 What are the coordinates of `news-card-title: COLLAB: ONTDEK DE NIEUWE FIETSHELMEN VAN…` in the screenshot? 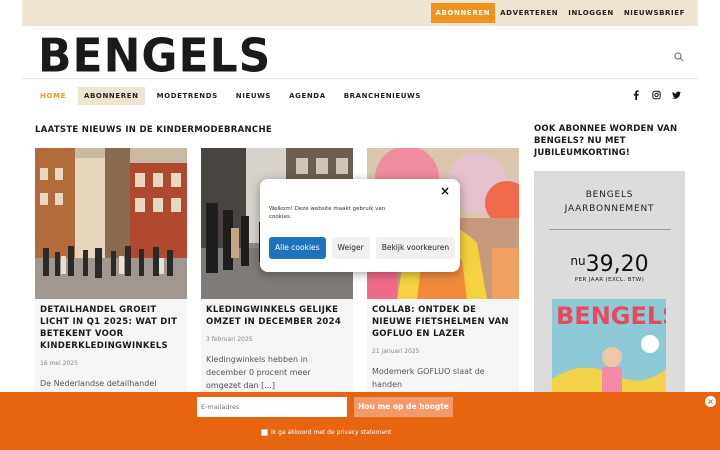 It's located at (443, 319).